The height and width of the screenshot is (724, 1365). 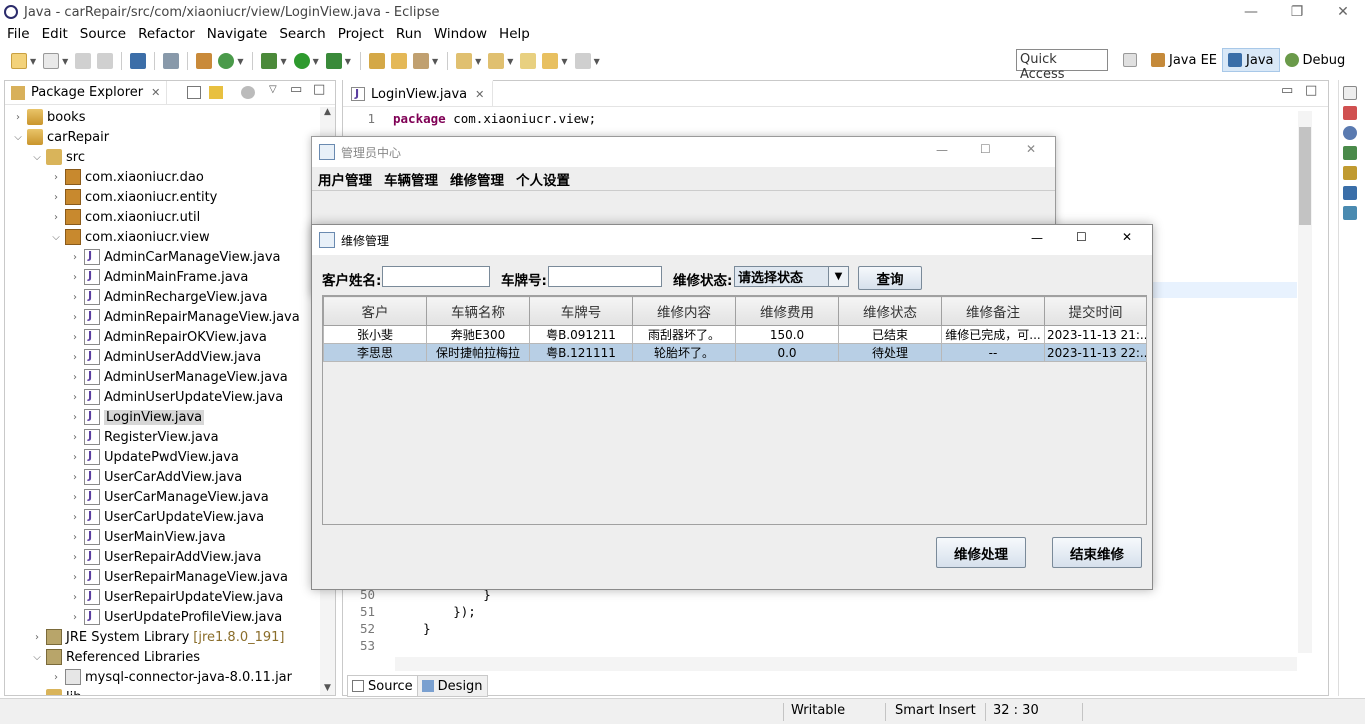 What do you see at coordinates (157, 637) in the screenshot?
I see `tree-item: › JRE System Library [jre1.8.0_191]` at bounding box center [157, 637].